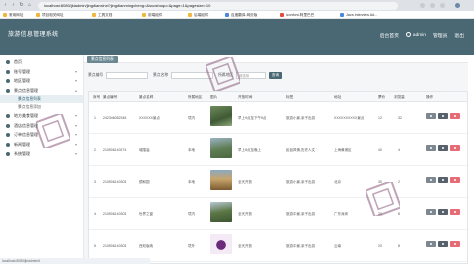  Describe the element at coordinates (41, 72) in the screenshot. I see `sidebar-item-accounts: 账号管理 ▾` at that location.